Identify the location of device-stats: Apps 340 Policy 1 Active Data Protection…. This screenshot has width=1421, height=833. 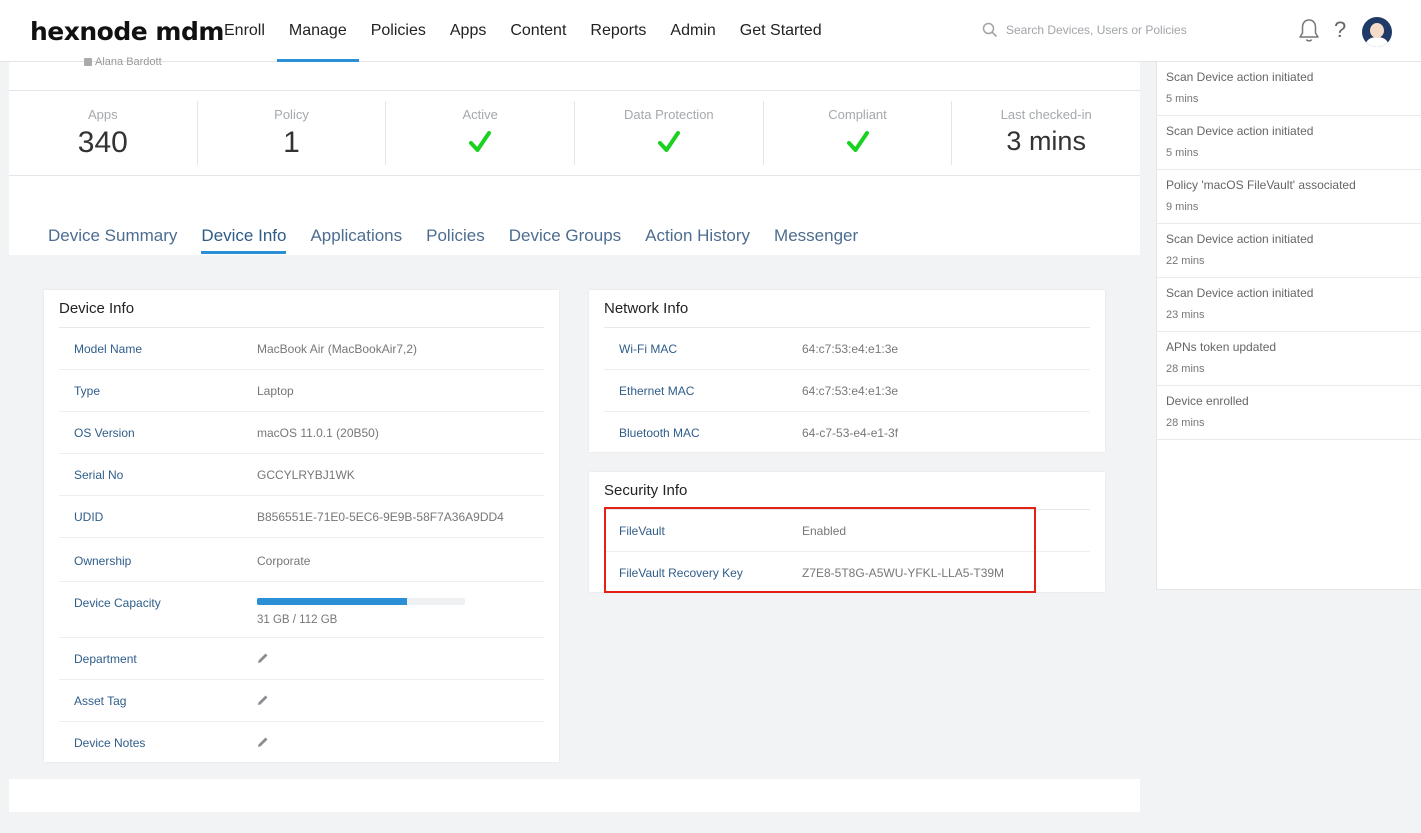
(574, 133).